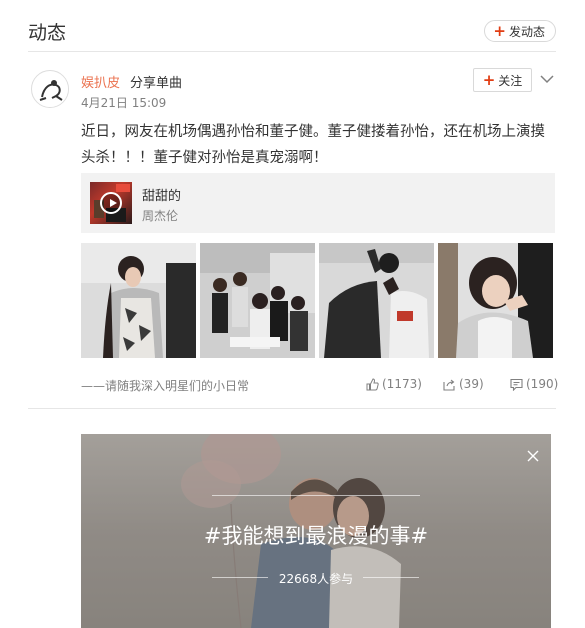 This screenshot has width=585, height=628. What do you see at coordinates (316, 579) in the screenshot?
I see `banner-participant-count: 22668人参与` at bounding box center [316, 579].